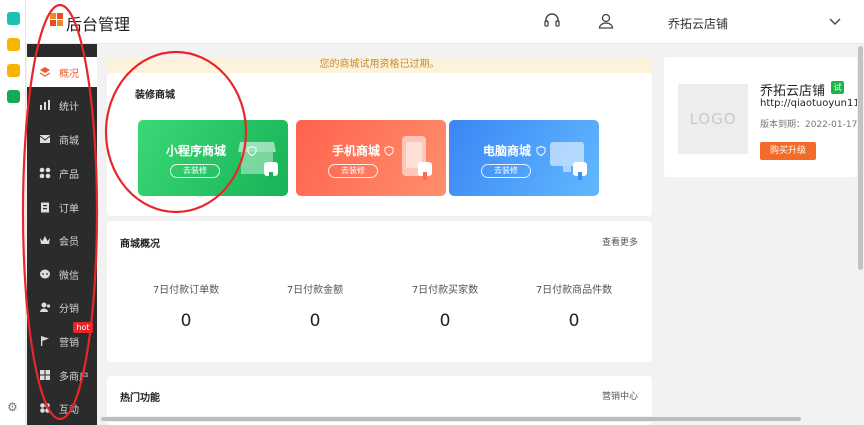 The image size is (864, 425). Describe the element at coordinates (788, 151) in the screenshot. I see `upgrade-button: 购买升级` at that location.